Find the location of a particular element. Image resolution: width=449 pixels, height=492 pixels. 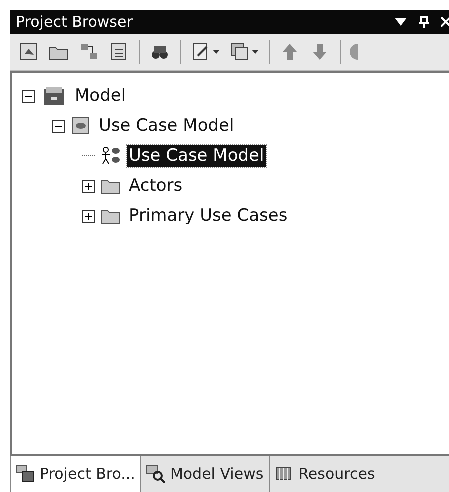

new-diagram-icon is located at coordinates (89, 52).